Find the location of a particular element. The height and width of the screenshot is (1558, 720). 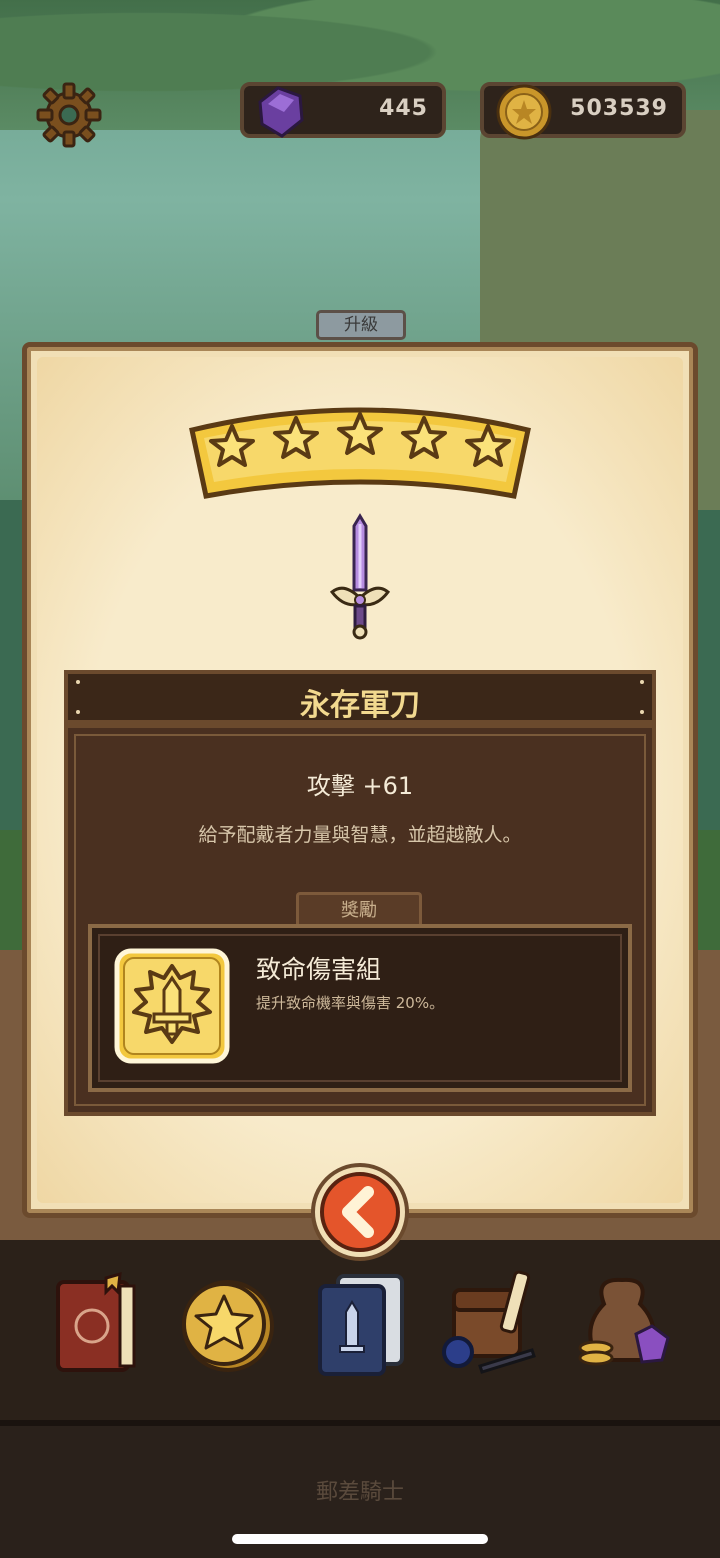

coin-count: 503539 is located at coordinates (619, 108).